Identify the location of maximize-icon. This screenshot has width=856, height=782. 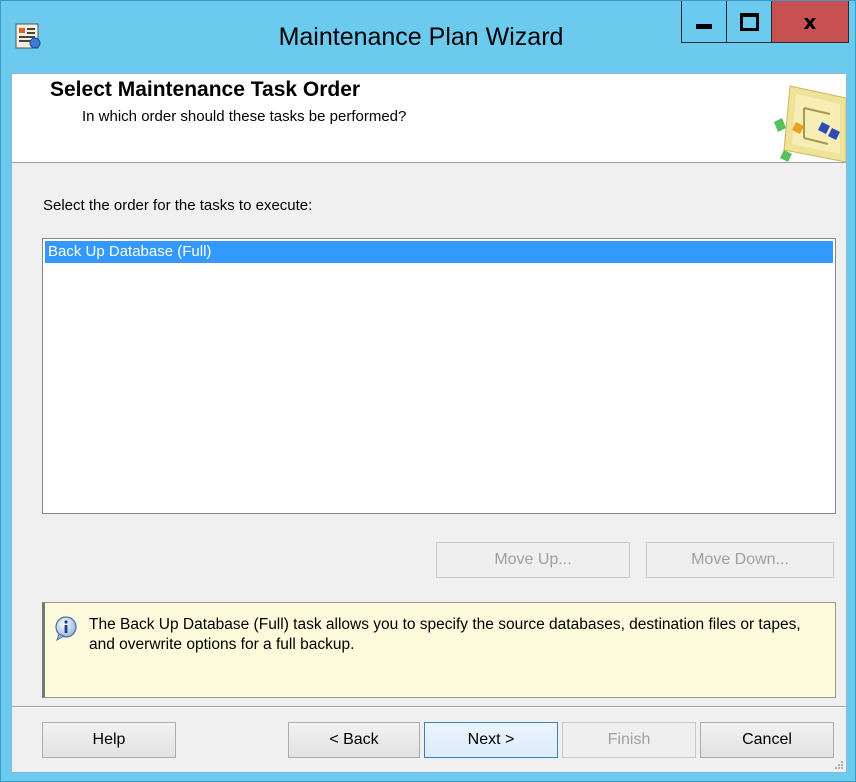
(749, 21).